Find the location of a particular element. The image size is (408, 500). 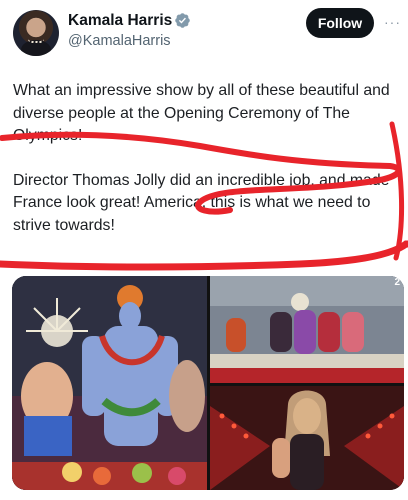

follow-button: Follow is located at coordinates (340, 23).